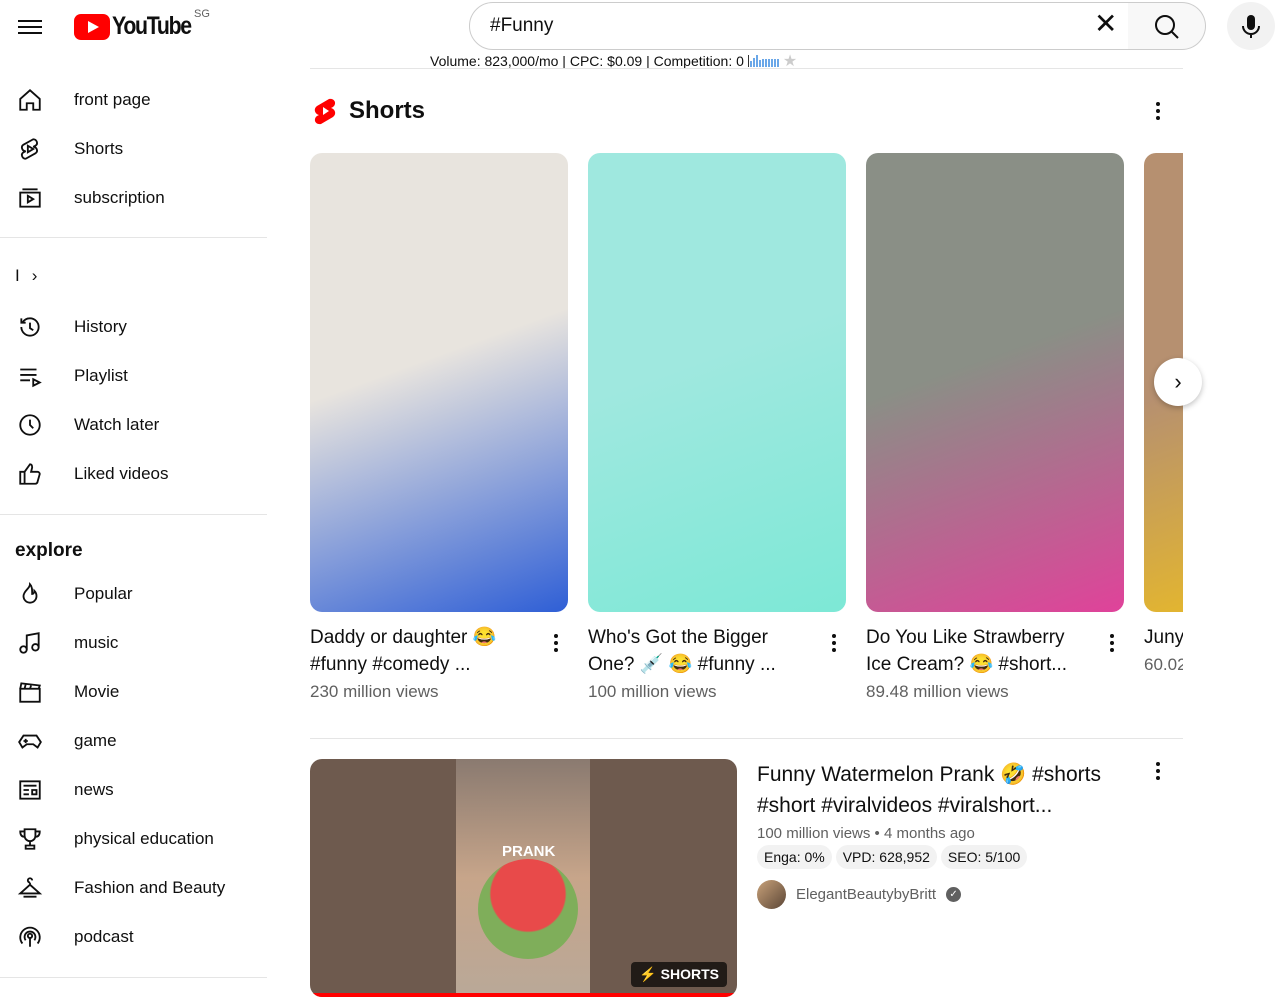 The image size is (1280, 999). Describe the element at coordinates (133, 99) in the screenshot. I see `sidebar-item-front-page: front page` at that location.